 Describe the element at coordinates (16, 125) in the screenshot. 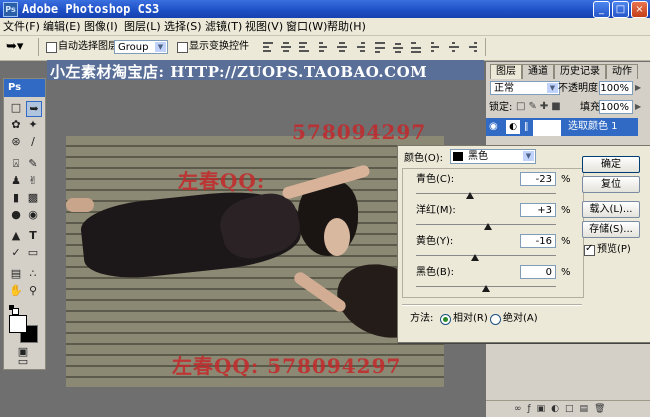

I see `lasso-tool-icon: ✿` at that location.